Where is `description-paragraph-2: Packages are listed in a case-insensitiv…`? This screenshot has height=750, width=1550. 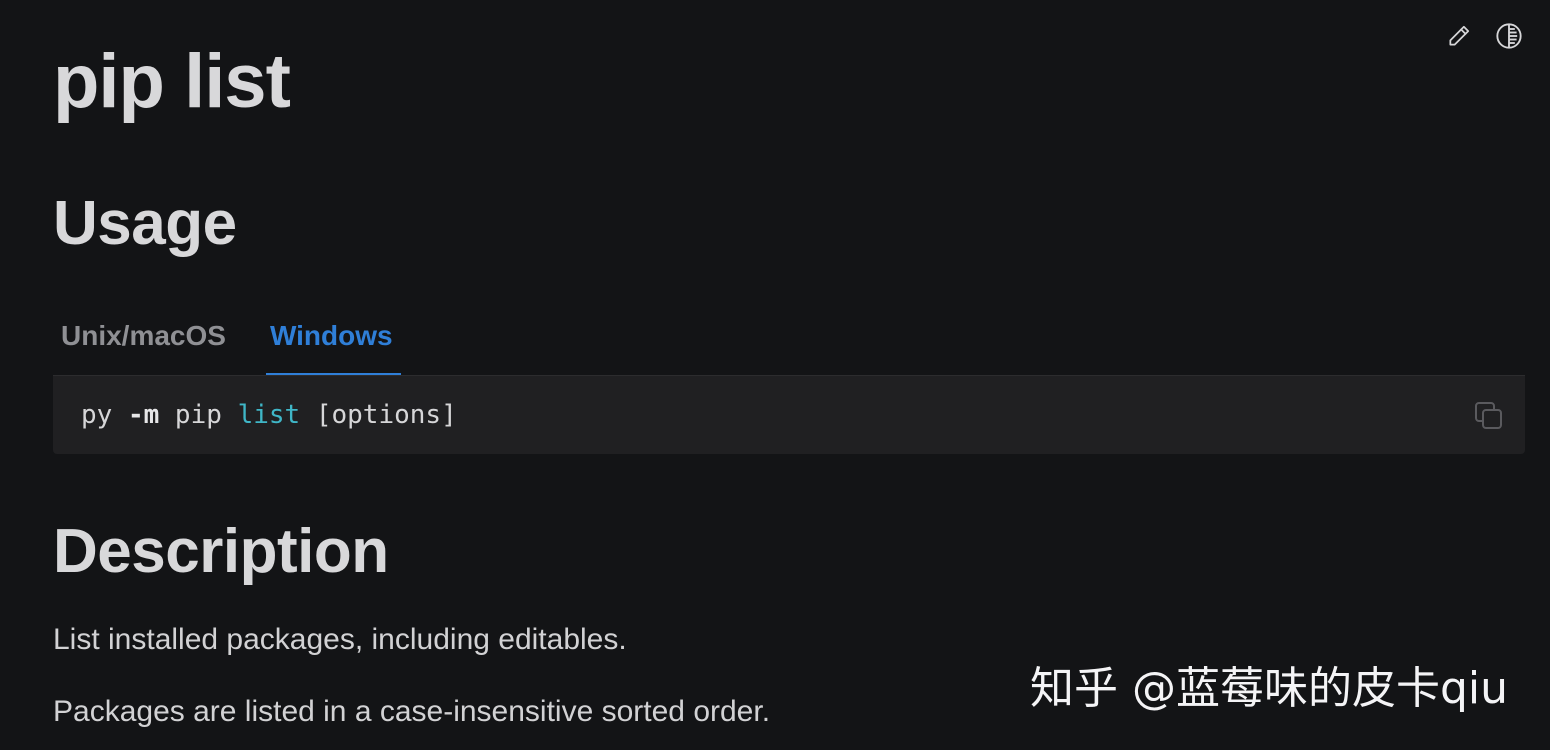 description-paragraph-2: Packages are listed in a case-insensitiv… is located at coordinates (412, 711).